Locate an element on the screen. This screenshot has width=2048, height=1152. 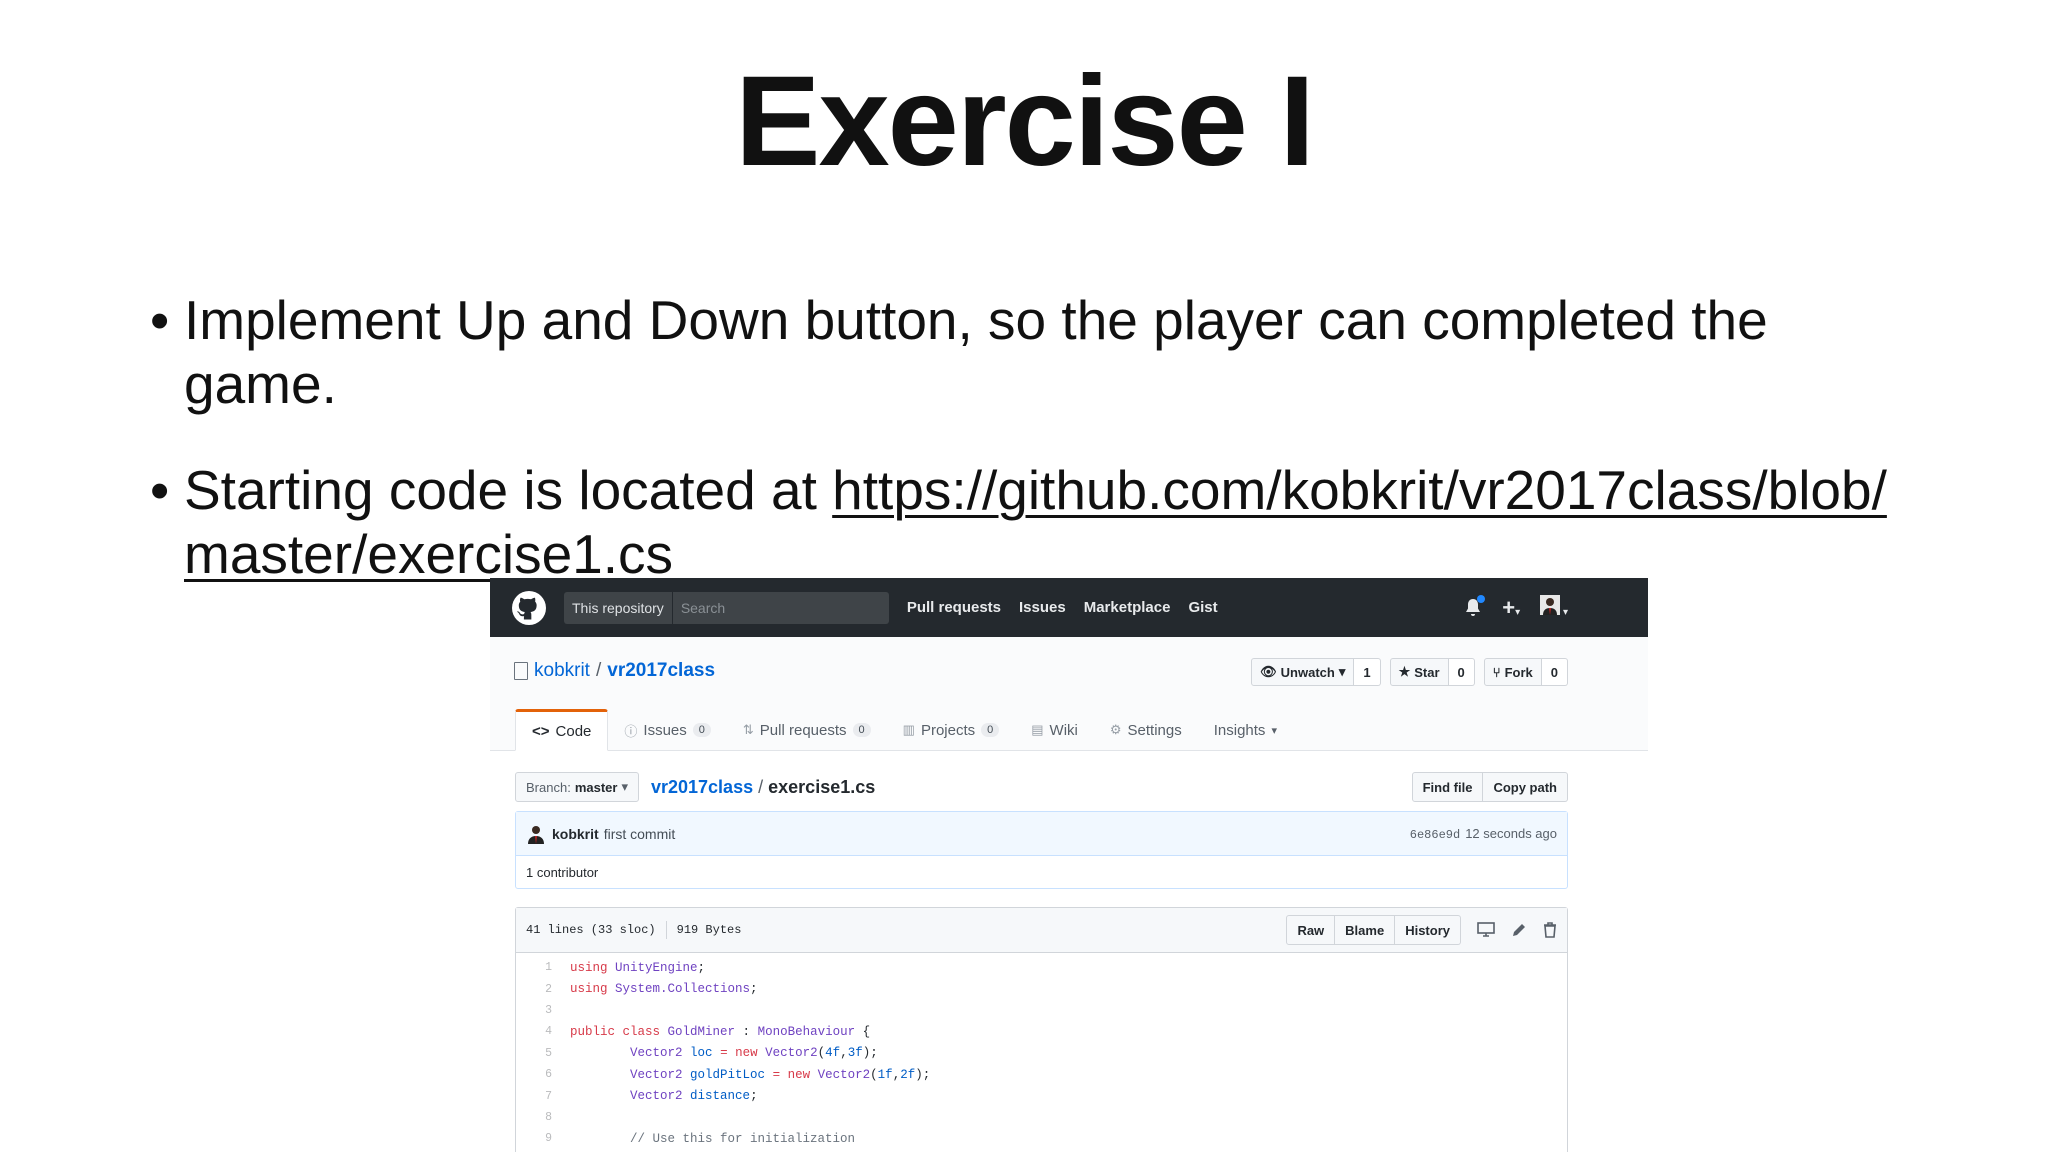
line-number: 9 is located at coordinates (543, 1138).